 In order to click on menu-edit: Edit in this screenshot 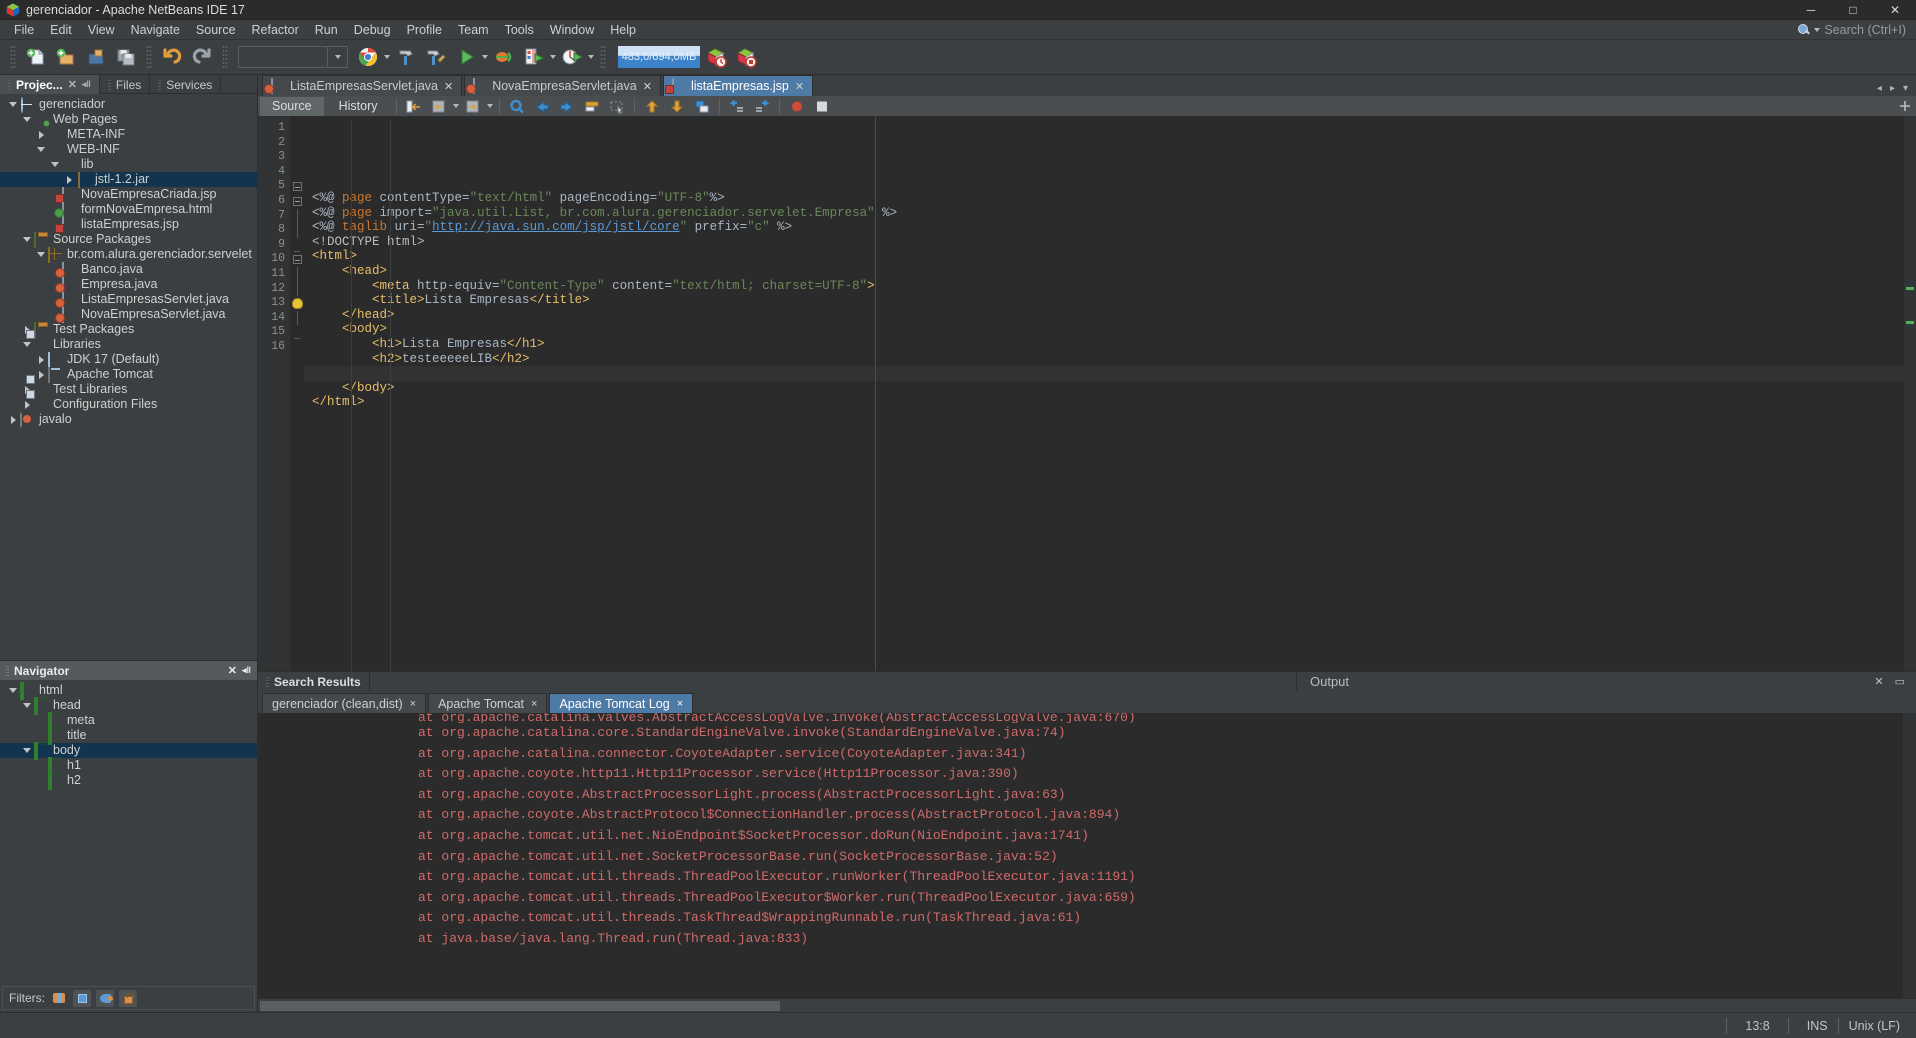, I will do `click(61, 30)`.